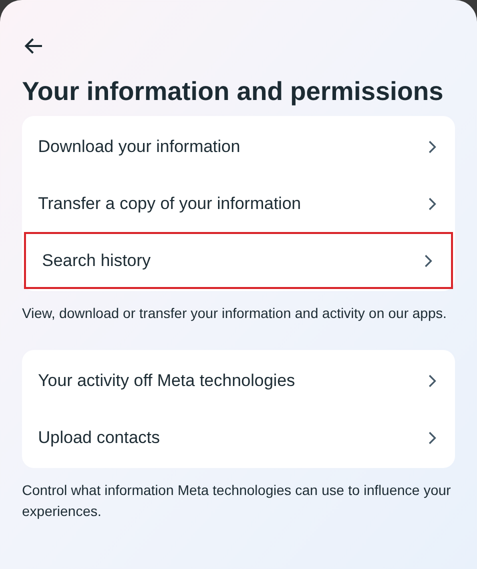  What do you see at coordinates (238, 437) in the screenshot?
I see `menu-item: Upload contacts` at bounding box center [238, 437].